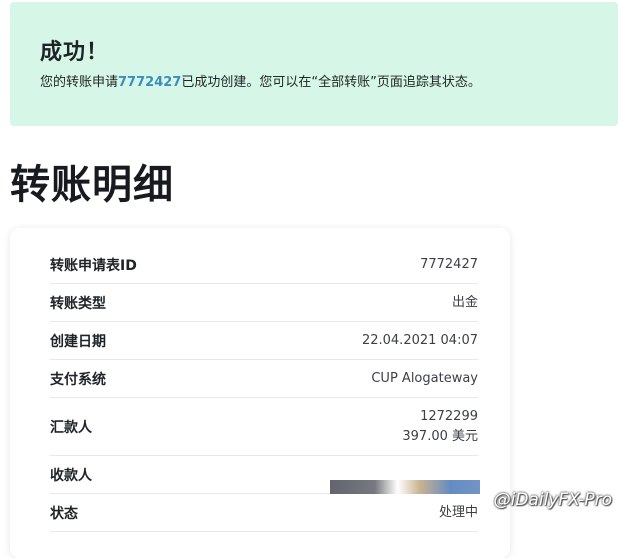 Image resolution: width=618 pixels, height=558 pixels. I want to click on detail-row-payment-system: 支付系统 CUP Alogateway, so click(264, 379).